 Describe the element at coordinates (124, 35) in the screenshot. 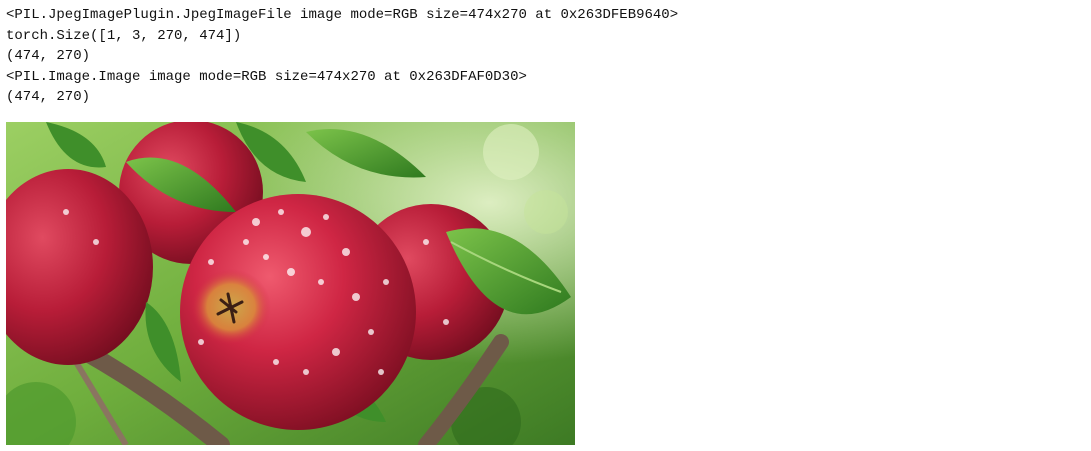

I see `stdout-line: torch.Size([1, 3, 270, 474])` at that location.